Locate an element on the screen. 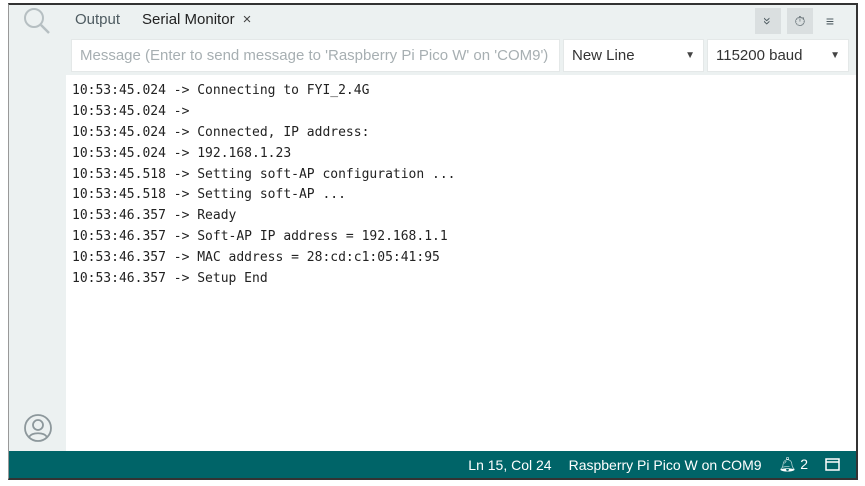  tab-output: Output is located at coordinates (97, 21).